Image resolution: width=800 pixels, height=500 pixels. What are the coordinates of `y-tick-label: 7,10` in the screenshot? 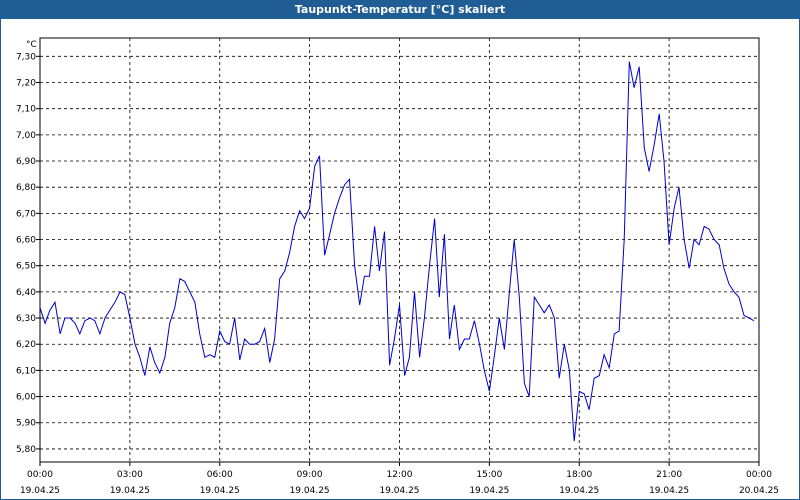 It's located at (26, 110).